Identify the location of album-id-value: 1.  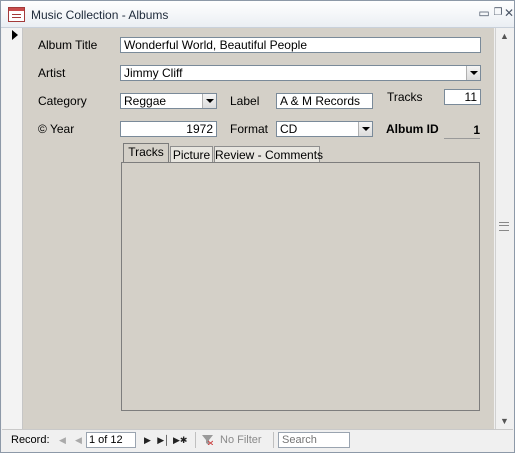
(462, 130).